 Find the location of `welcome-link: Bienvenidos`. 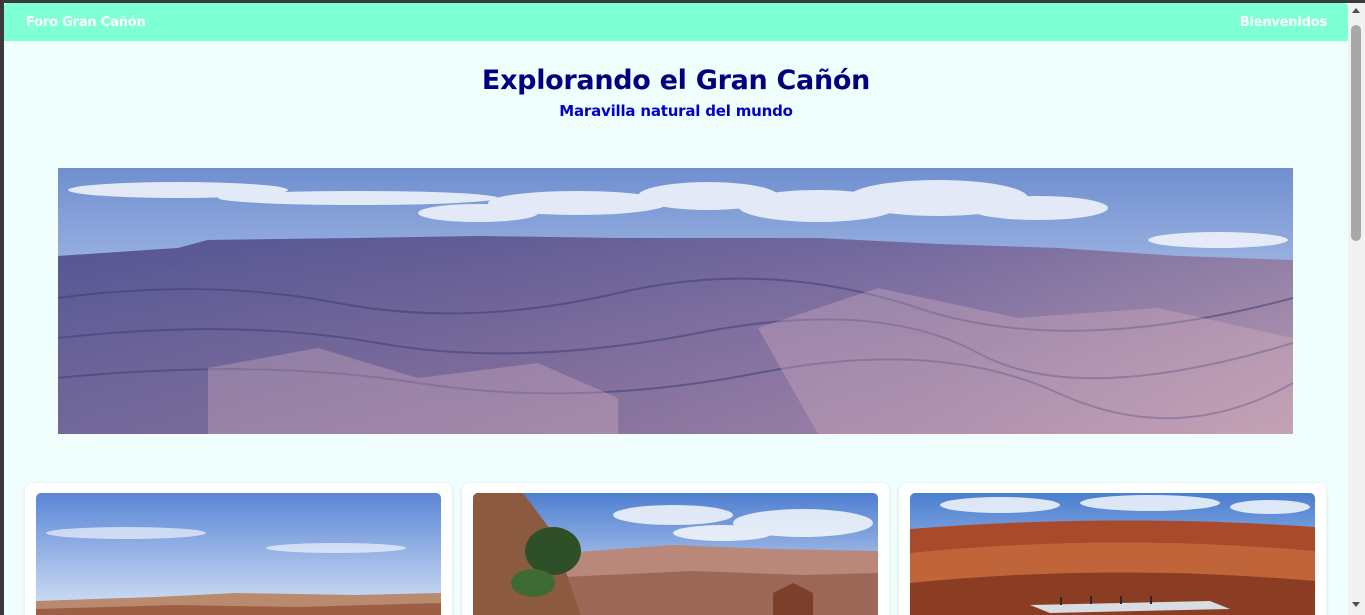

welcome-link: Bienvenidos is located at coordinates (1283, 22).